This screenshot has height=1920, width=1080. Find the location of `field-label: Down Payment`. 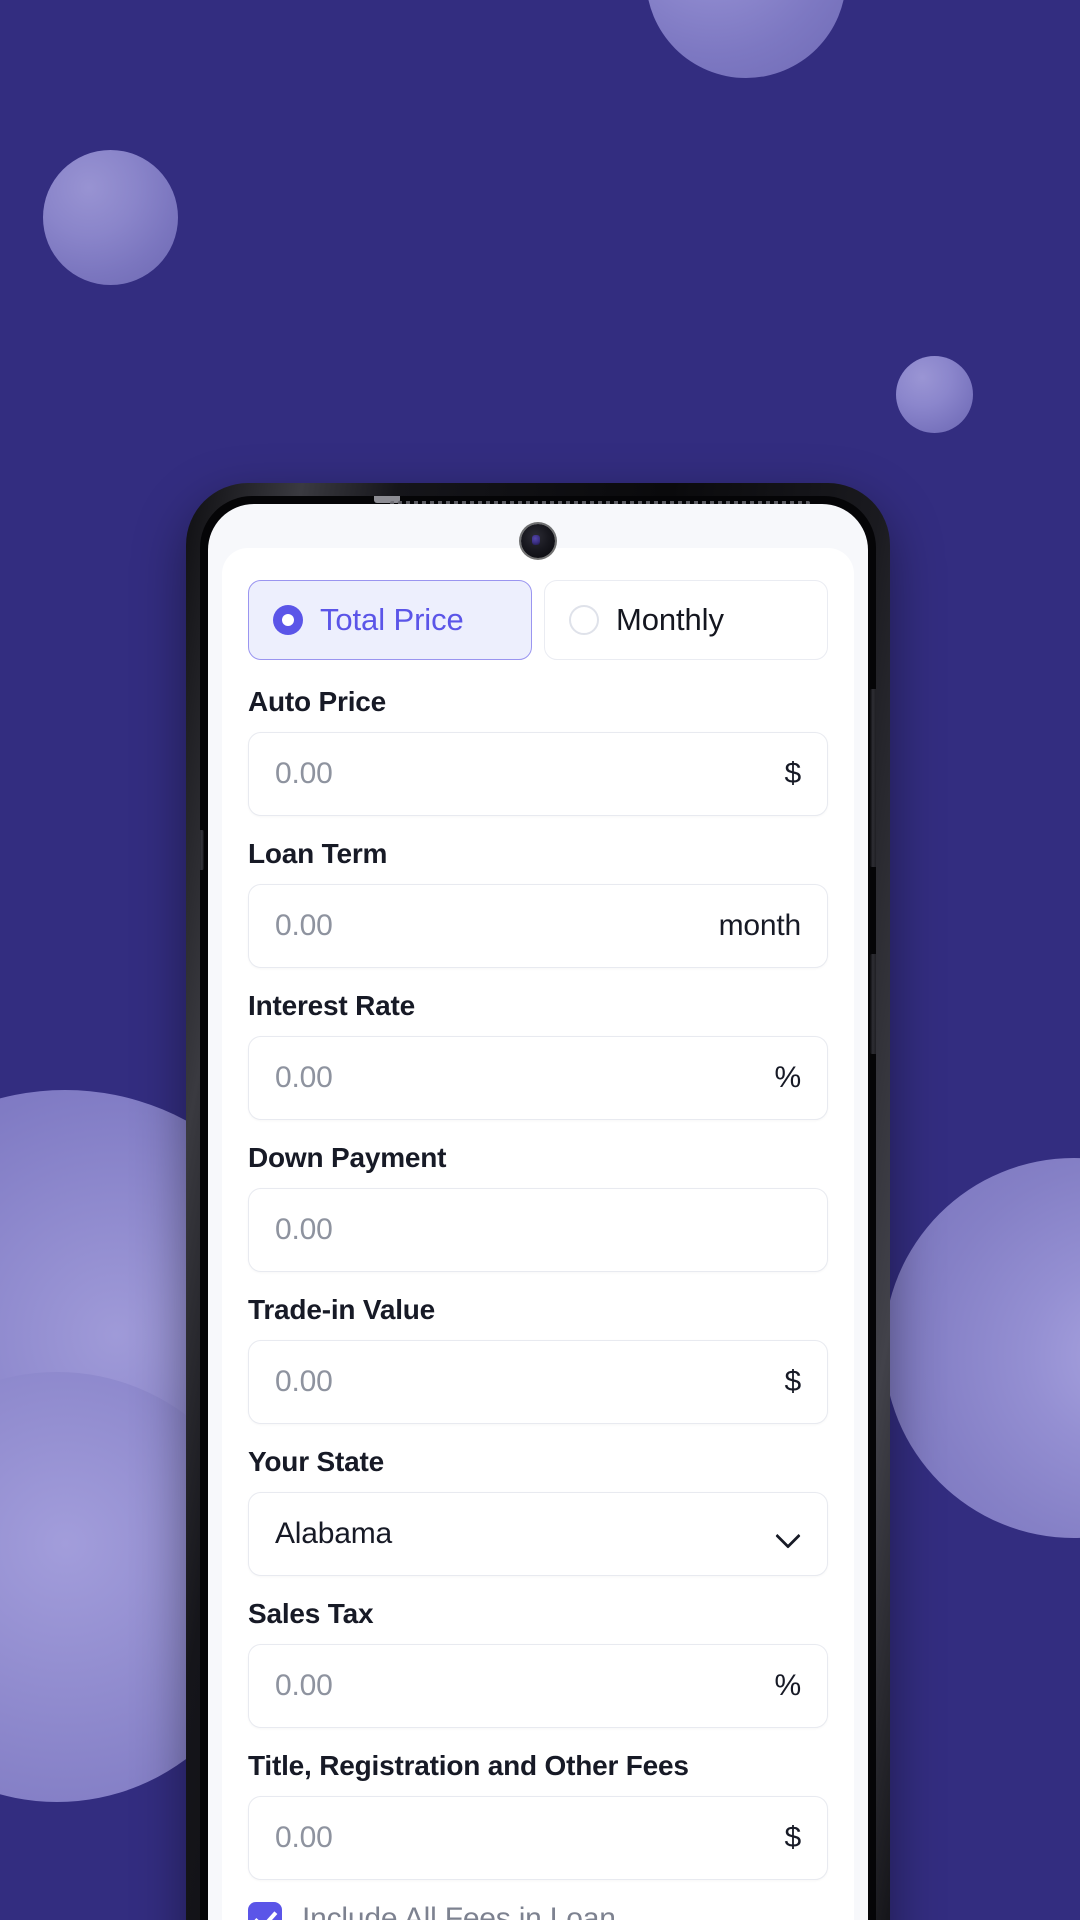

field-label: Down Payment is located at coordinates (347, 1157).